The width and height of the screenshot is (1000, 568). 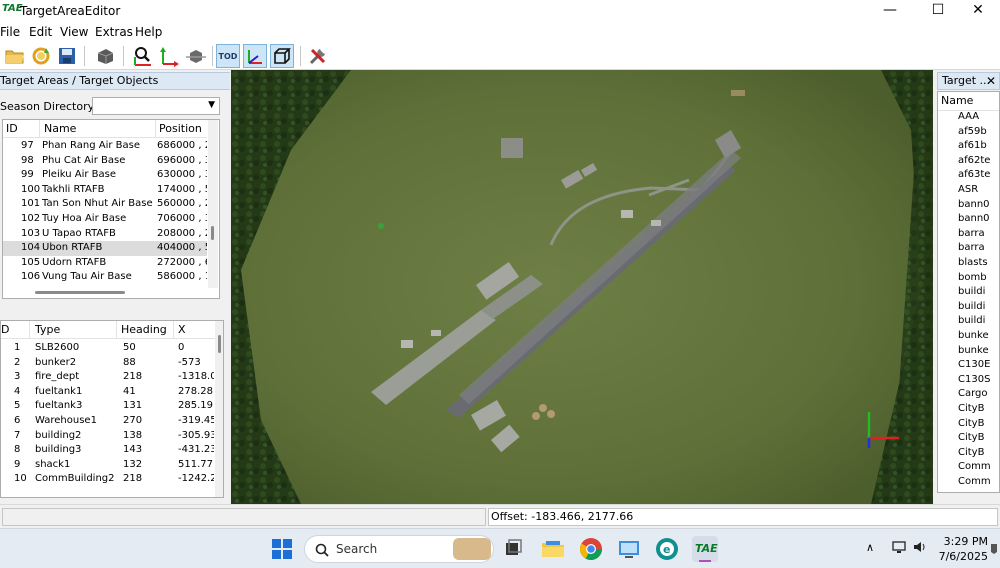 What do you see at coordinates (5, 329) in the screenshot?
I see `column-header-d: D` at bounding box center [5, 329].